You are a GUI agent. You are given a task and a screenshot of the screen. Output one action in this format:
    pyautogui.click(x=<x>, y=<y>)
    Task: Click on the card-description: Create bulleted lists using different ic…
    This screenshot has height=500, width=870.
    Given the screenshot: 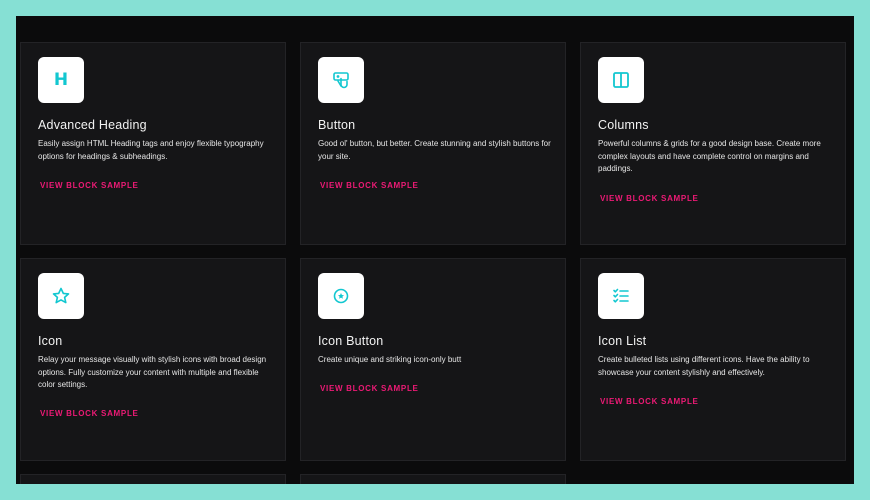 What is the action you would take?
    pyautogui.click(x=704, y=366)
    